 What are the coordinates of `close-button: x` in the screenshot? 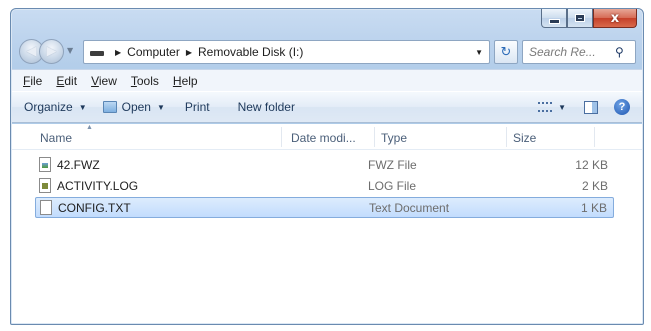 It's located at (615, 18).